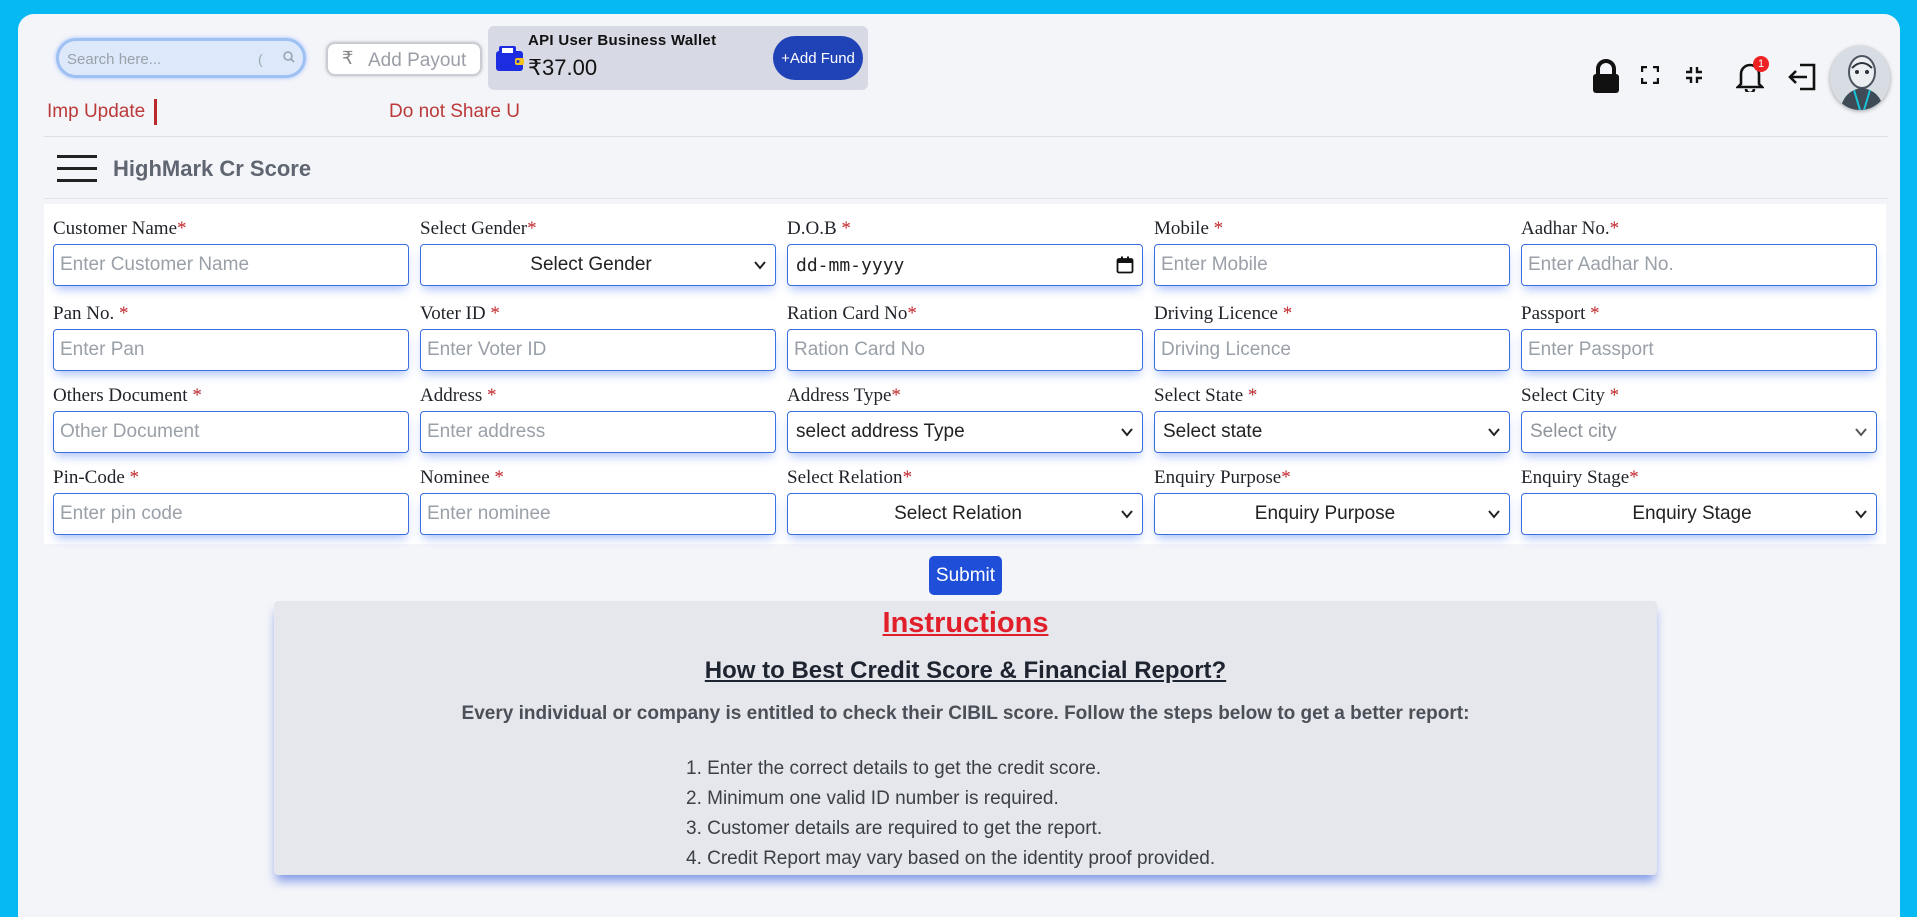 The width and height of the screenshot is (1917, 917). I want to click on wallet-balance: ₹37.00, so click(563, 67).